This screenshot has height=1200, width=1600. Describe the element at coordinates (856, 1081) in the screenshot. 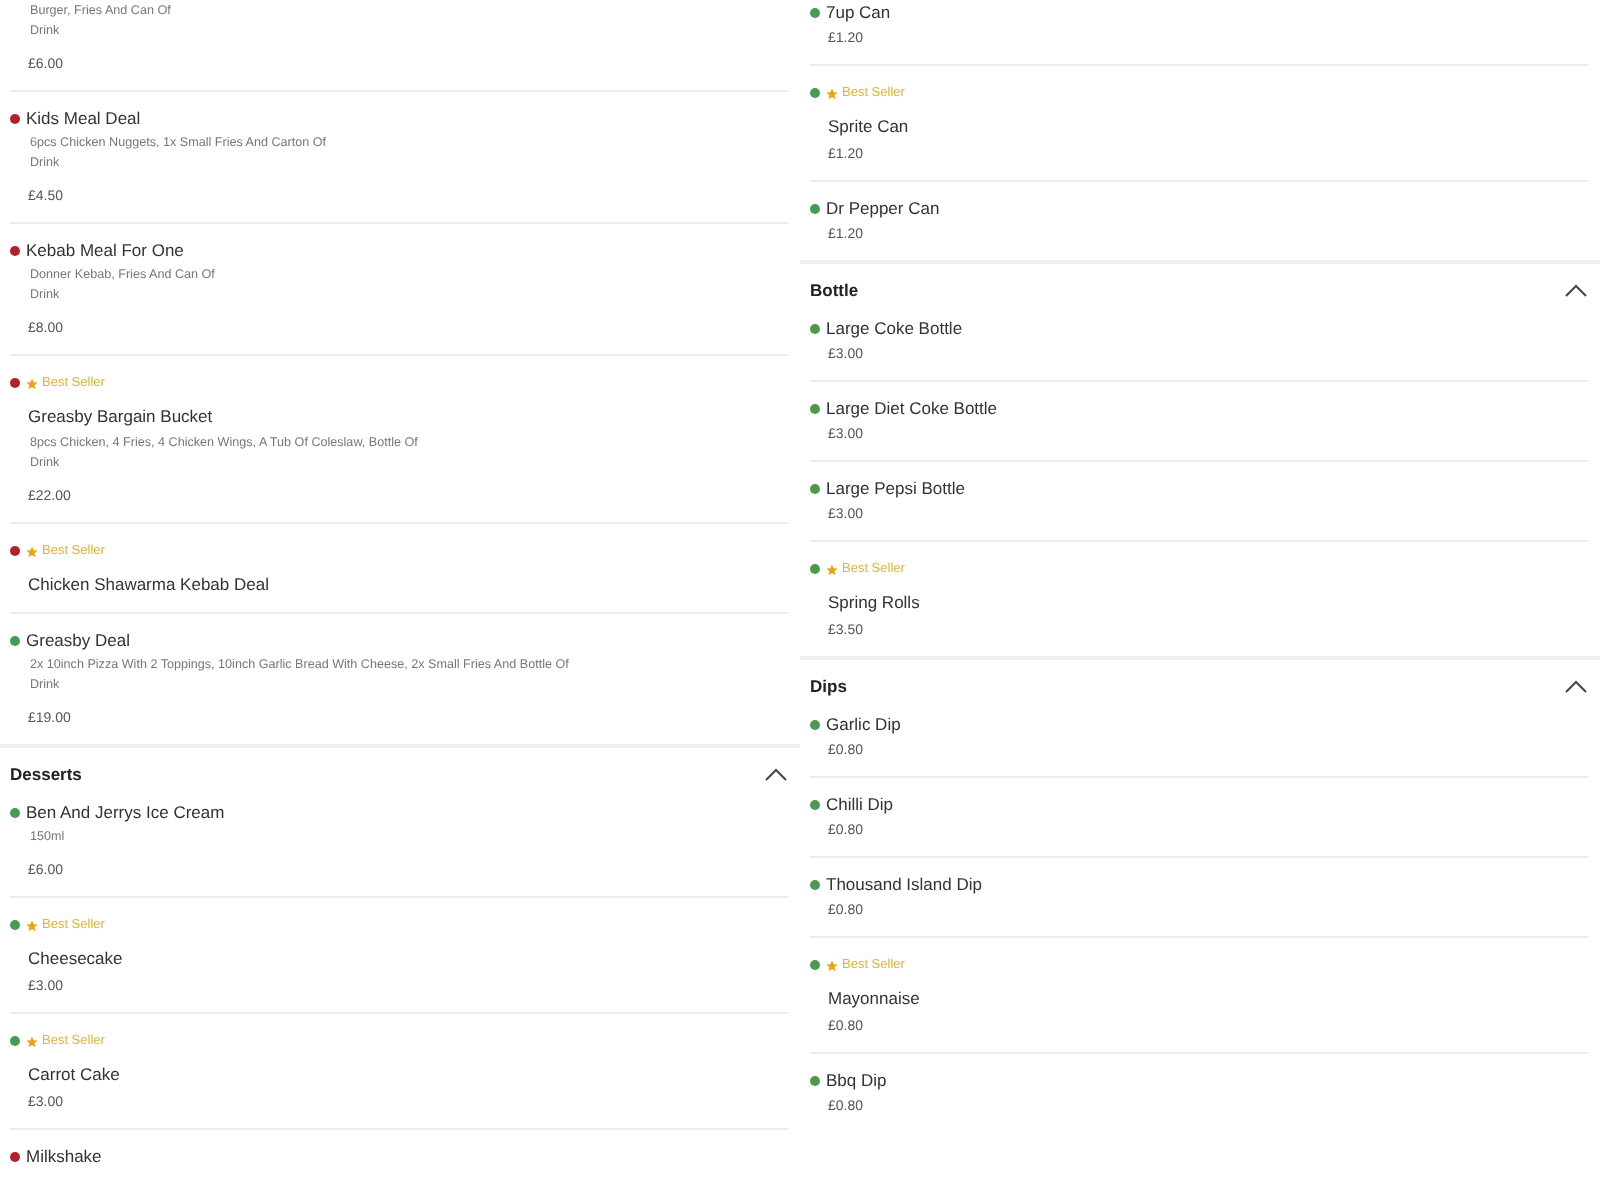

I see `item-name: Bbq Dip` at that location.